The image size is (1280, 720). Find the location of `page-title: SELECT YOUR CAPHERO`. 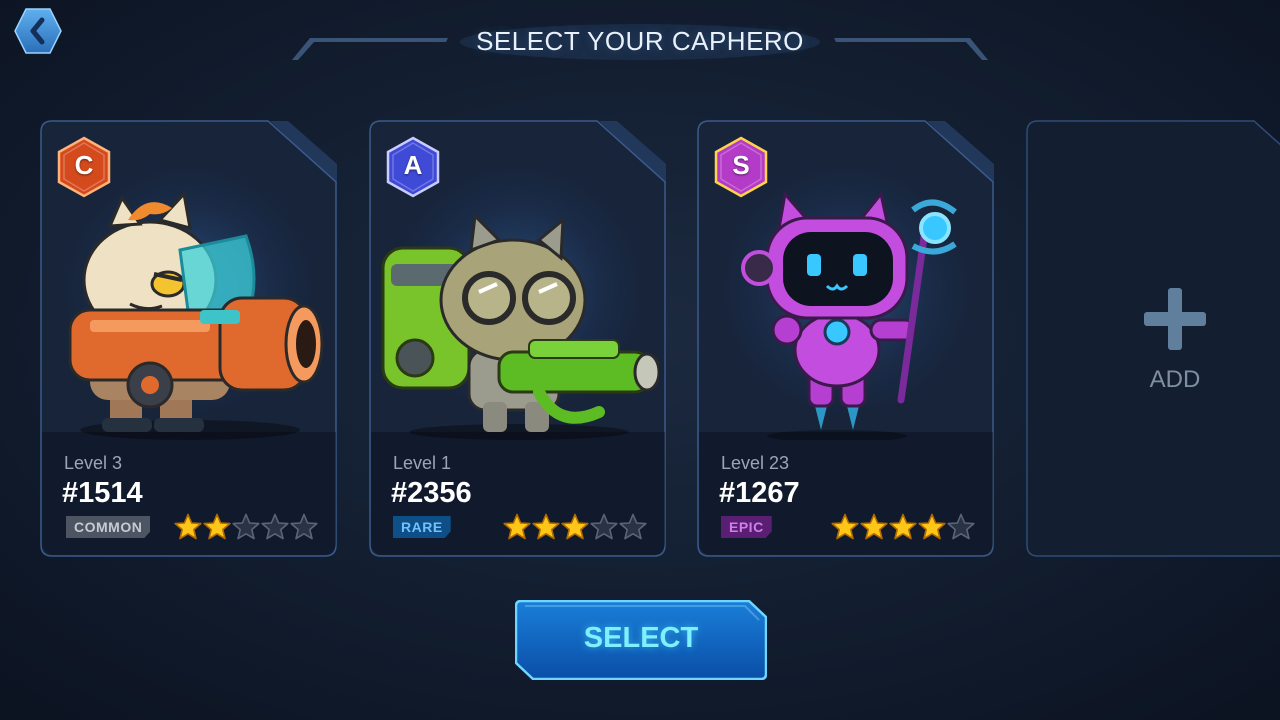

page-title: SELECT YOUR CAPHERO is located at coordinates (640, 41).